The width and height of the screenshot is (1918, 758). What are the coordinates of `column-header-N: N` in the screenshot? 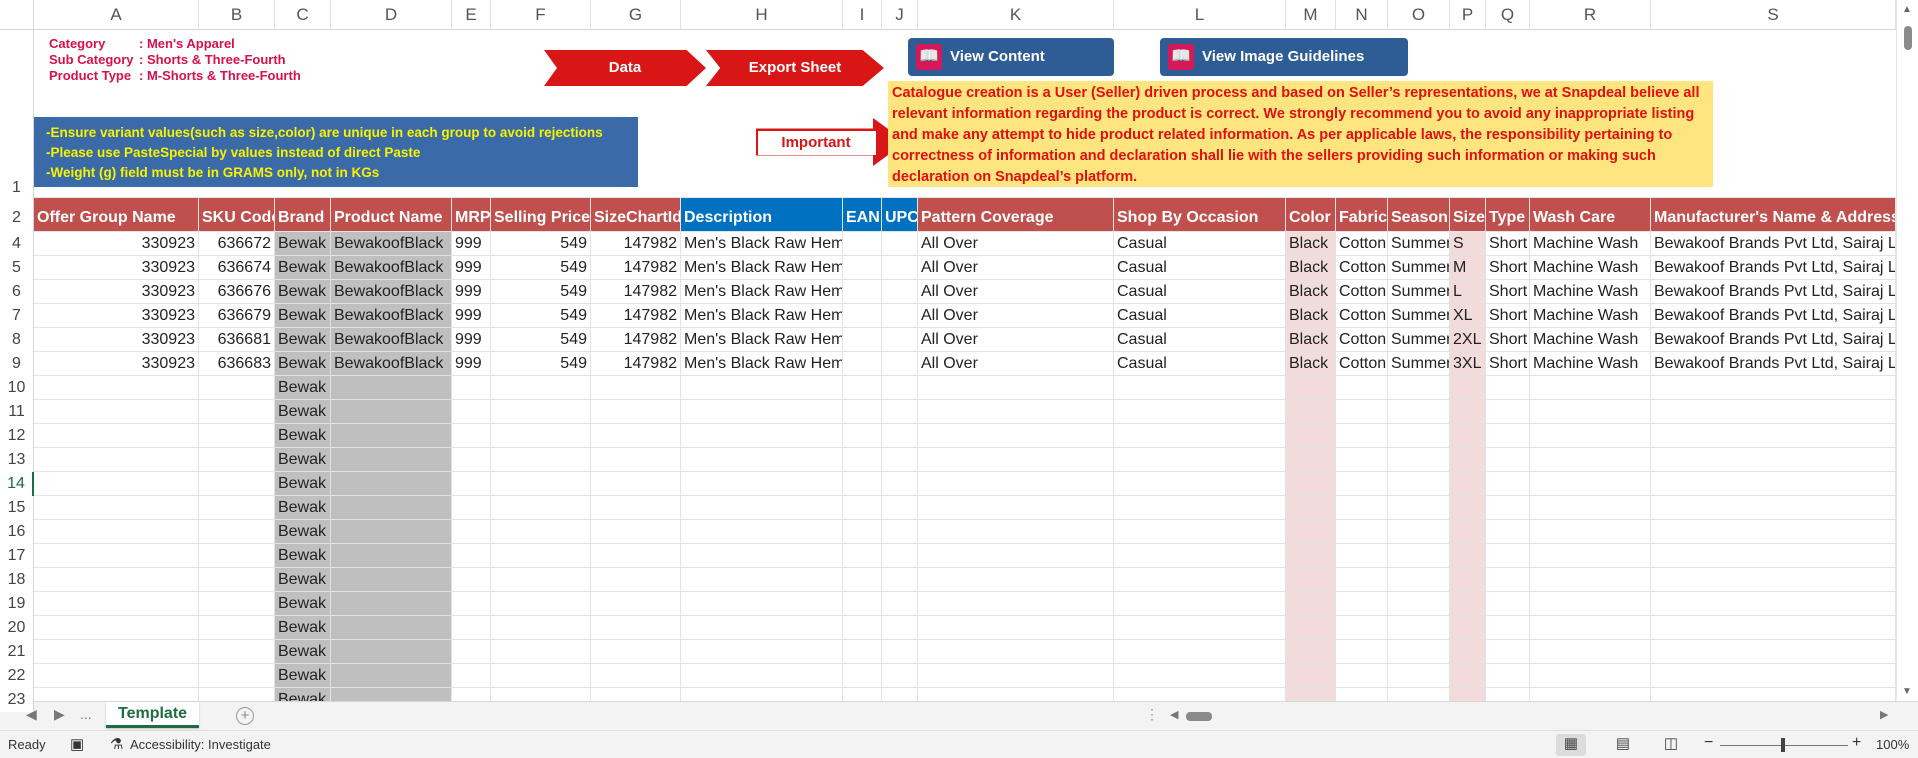 It's located at (1362, 15).